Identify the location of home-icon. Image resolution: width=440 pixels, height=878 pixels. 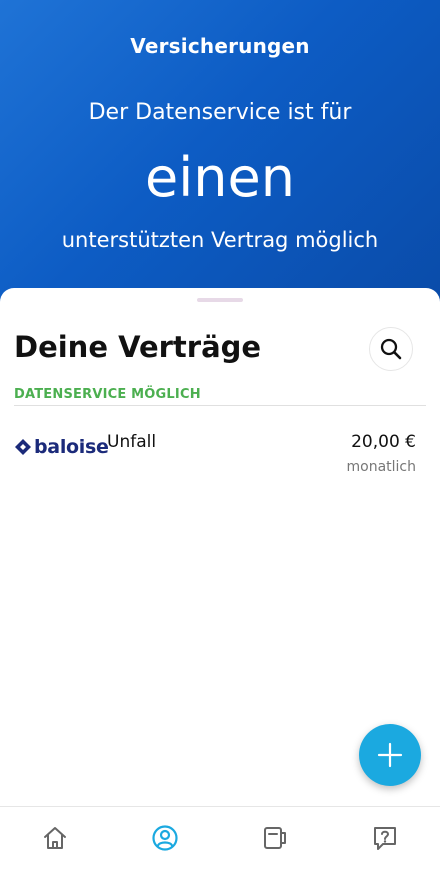
(55, 838).